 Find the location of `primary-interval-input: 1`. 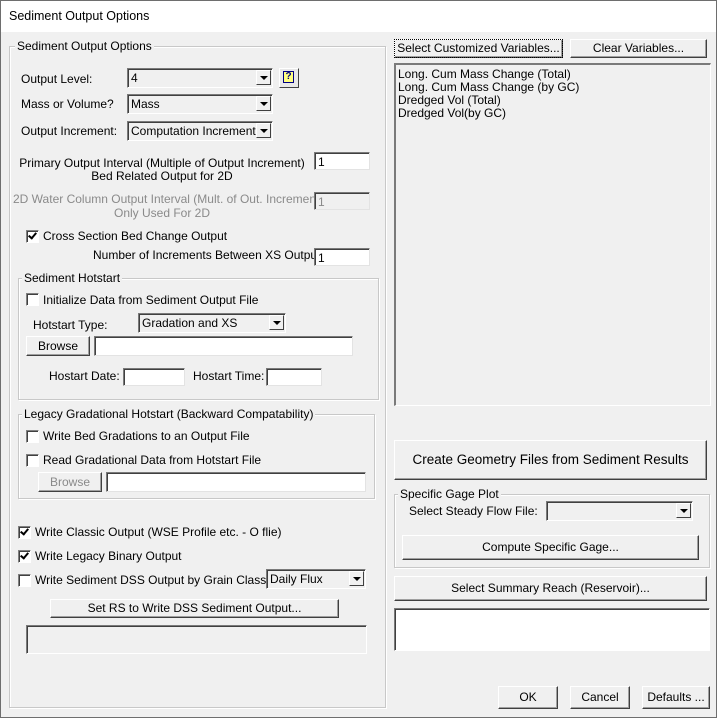

primary-interval-input: 1 is located at coordinates (342, 161).